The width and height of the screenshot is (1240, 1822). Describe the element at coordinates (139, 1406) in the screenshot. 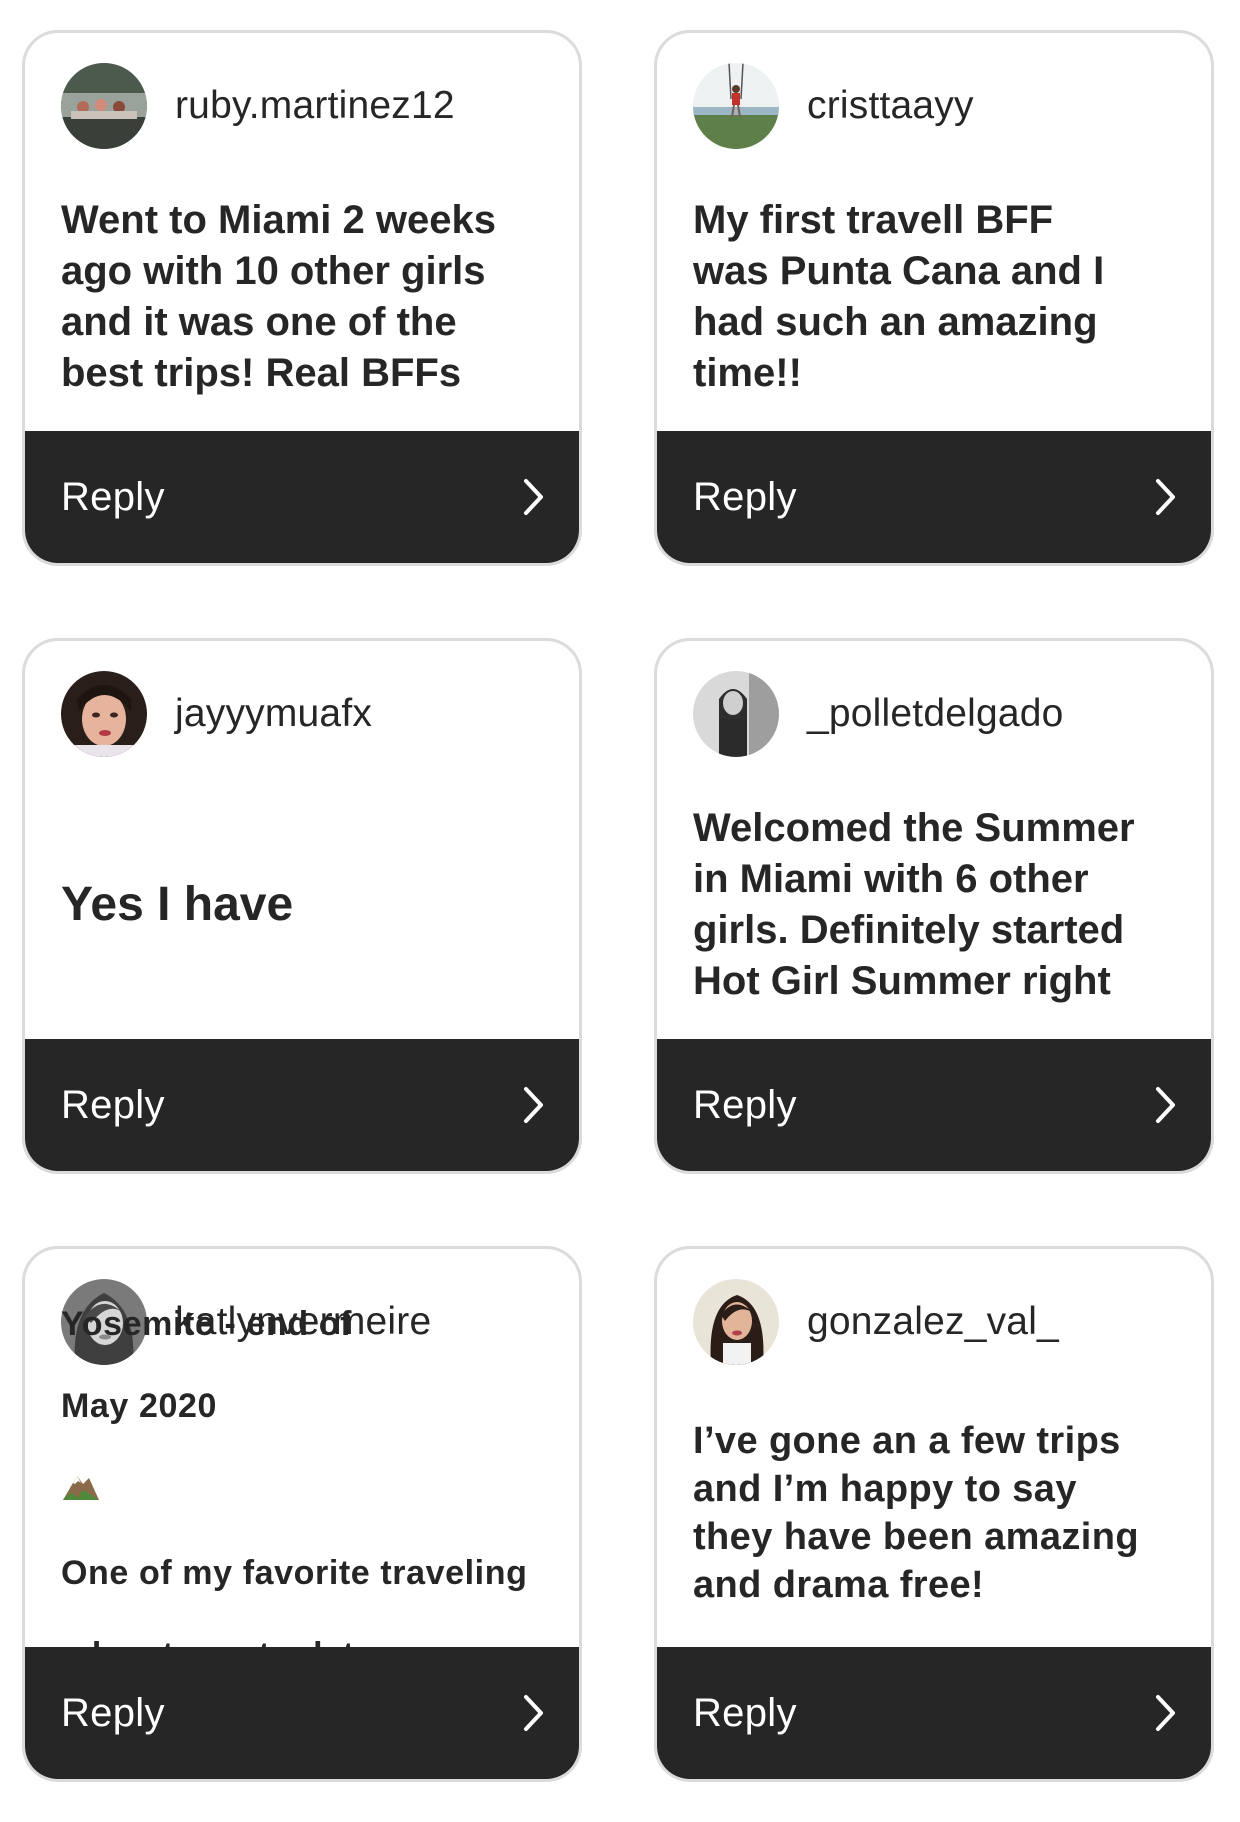

I see `message-line: May 2020` at that location.